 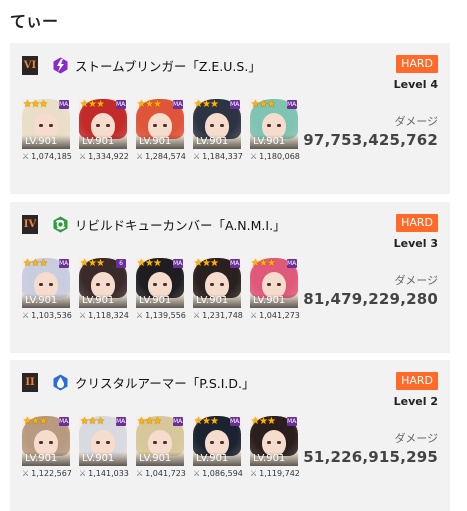 I want to click on boss-level: Level 2, so click(x=415, y=401).